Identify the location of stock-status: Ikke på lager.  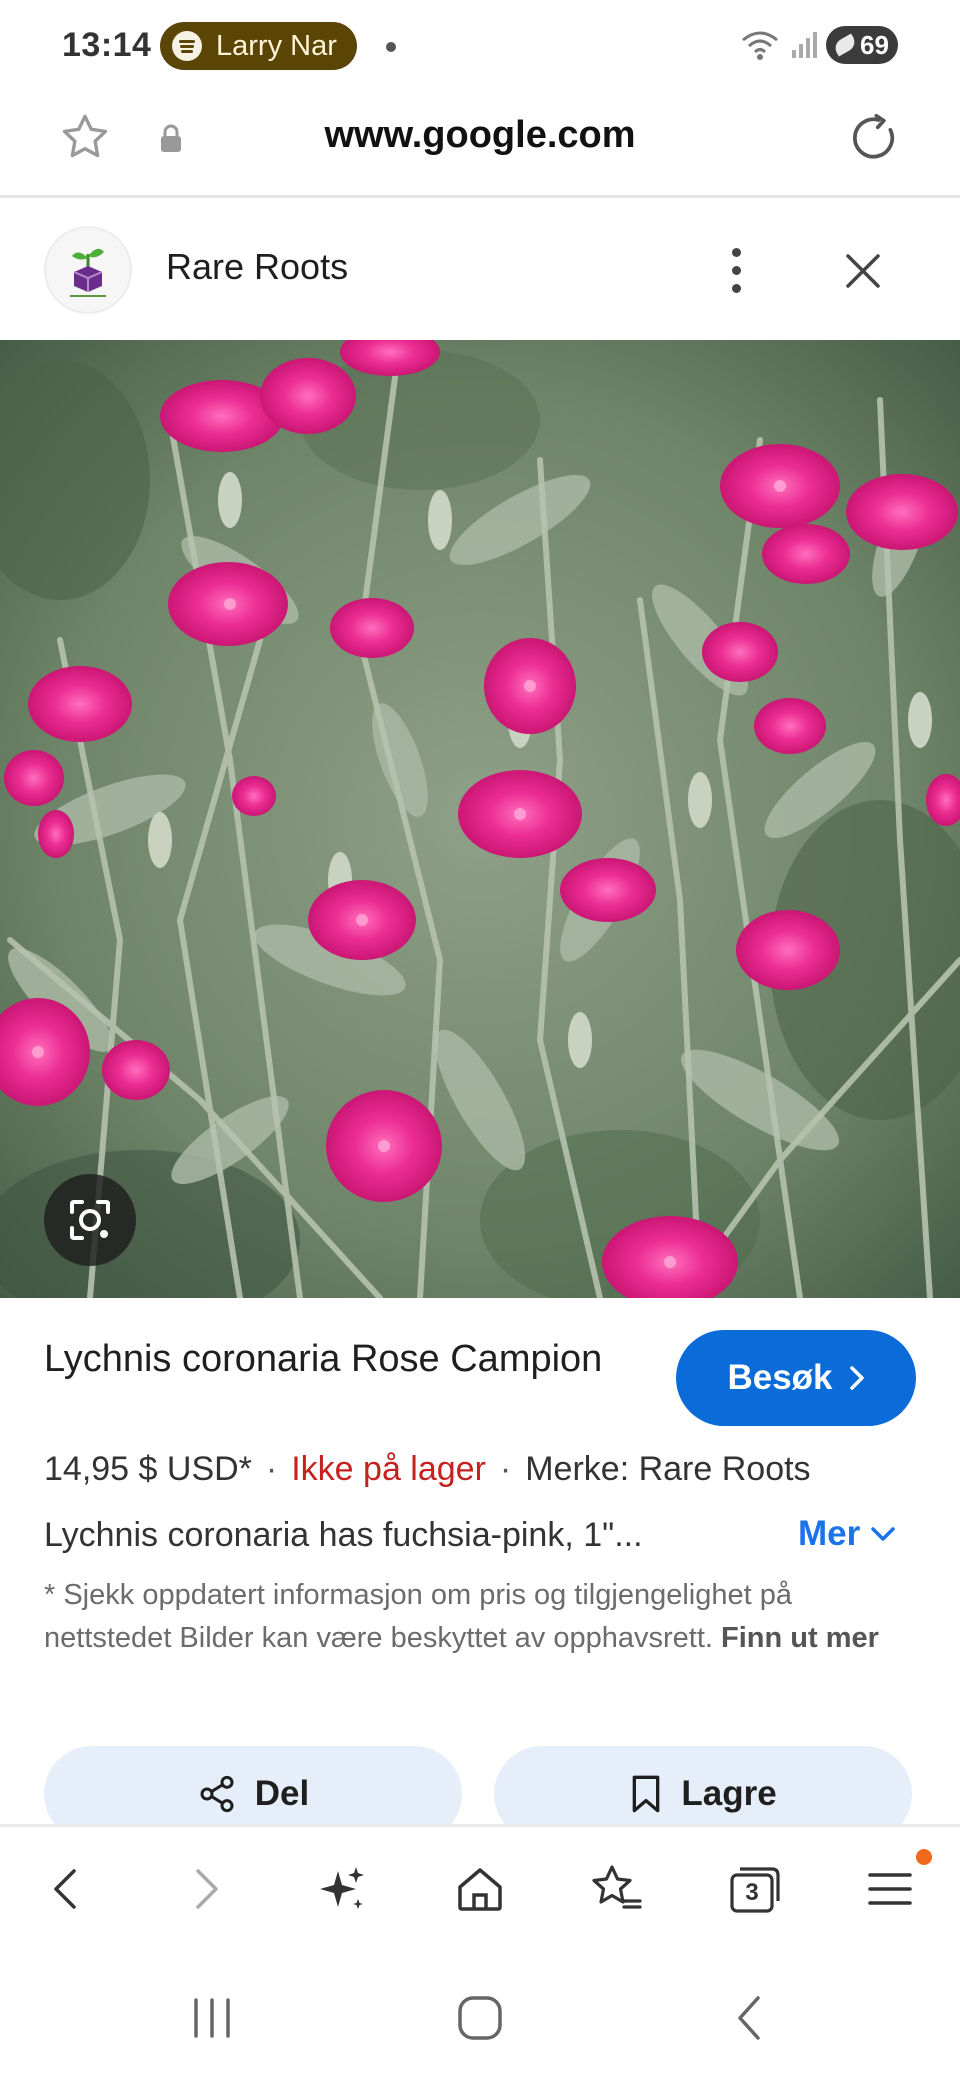
(388, 1469).